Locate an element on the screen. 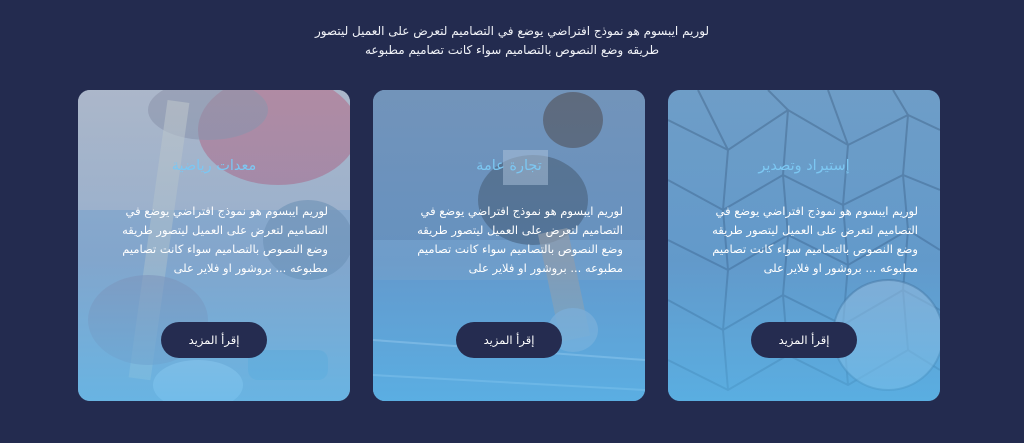 The height and width of the screenshot is (443, 1024). card-title: تجارة عامة is located at coordinates (509, 166).